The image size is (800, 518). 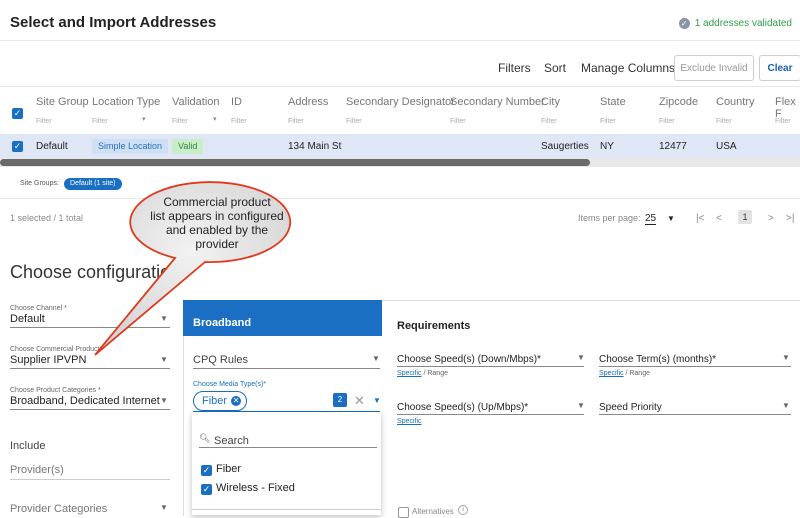 What do you see at coordinates (217, 244) in the screenshot?
I see `callout-line: provider` at bounding box center [217, 244].